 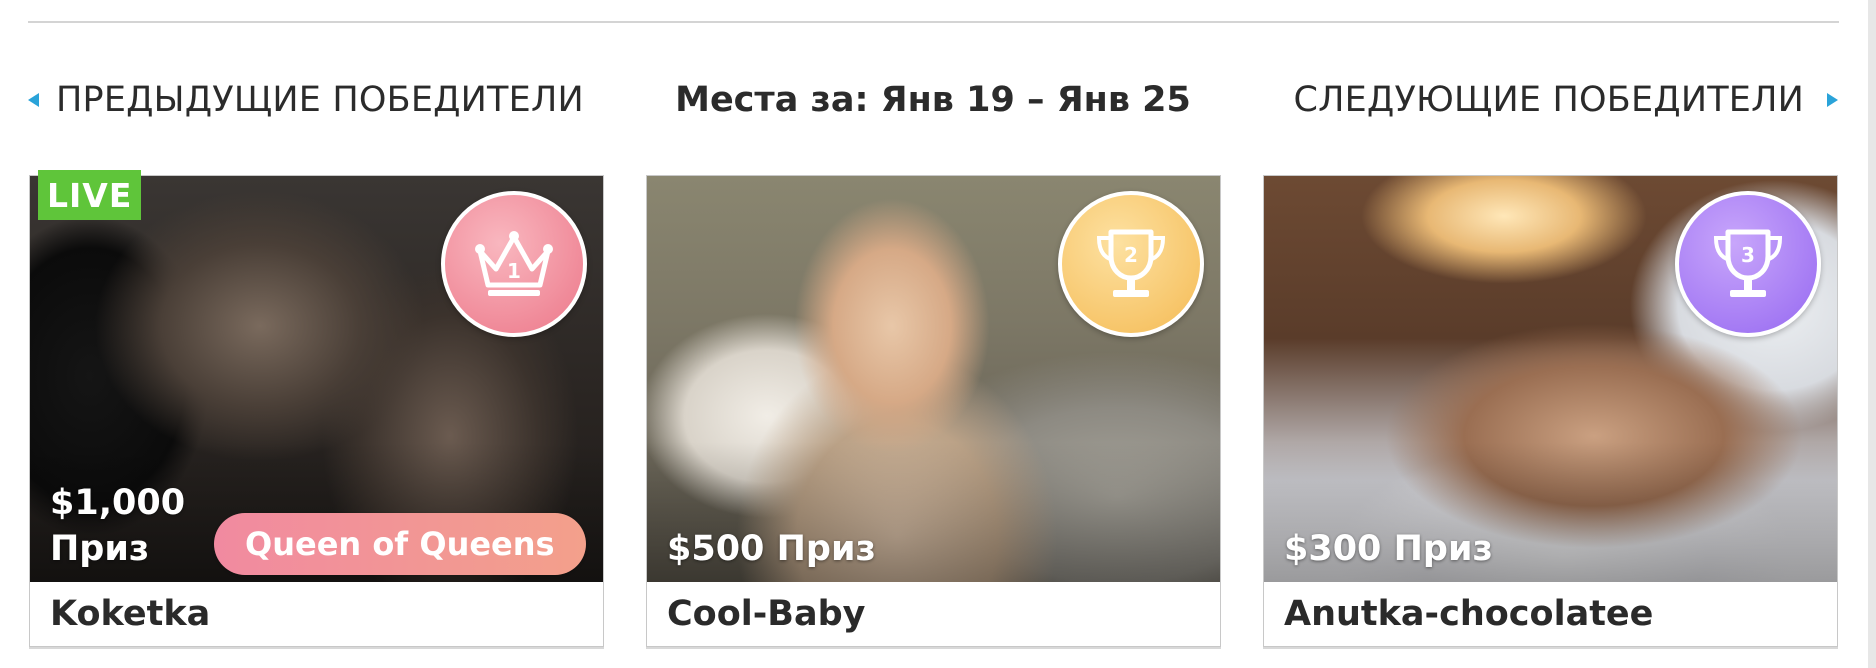 I want to click on prize-amount-word: Приз, so click(x=100, y=549).